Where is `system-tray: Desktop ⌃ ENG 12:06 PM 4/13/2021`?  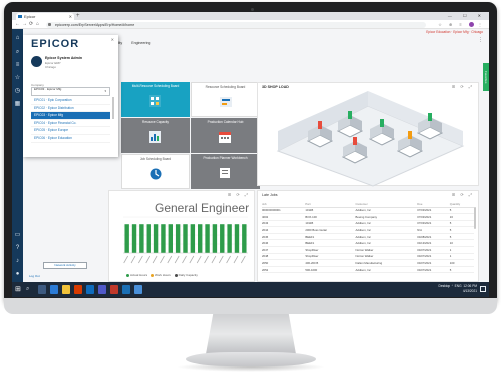
system-tray: Desktop ⌃ ENG 12:06 PM 4/13/2021 is located at coordinates (458, 289).